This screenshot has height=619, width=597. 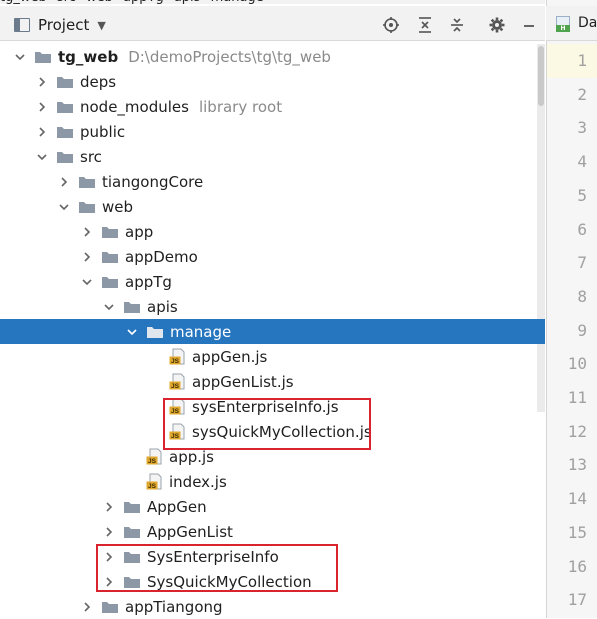 I want to click on tree-node-label: appDemo, so click(x=161, y=256).